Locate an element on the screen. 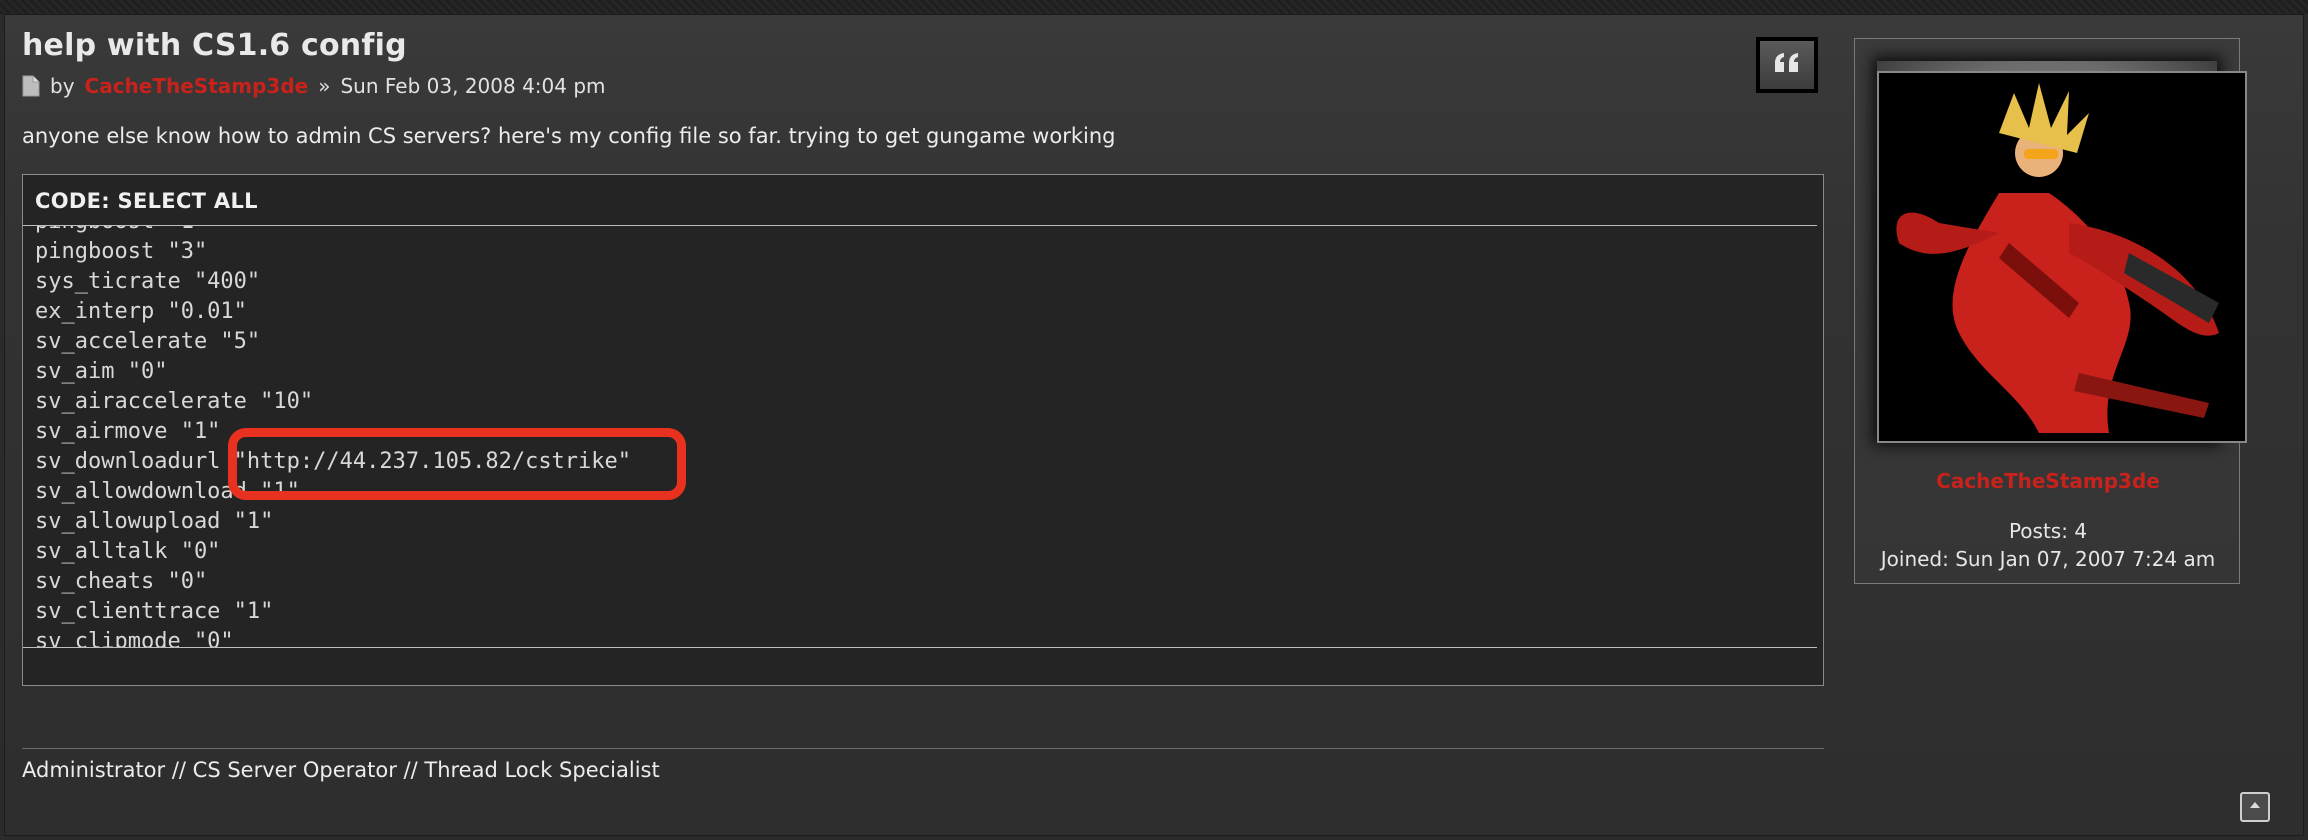 The width and height of the screenshot is (2308, 840). code-line: sv_cheats "0" is located at coordinates (121, 581).